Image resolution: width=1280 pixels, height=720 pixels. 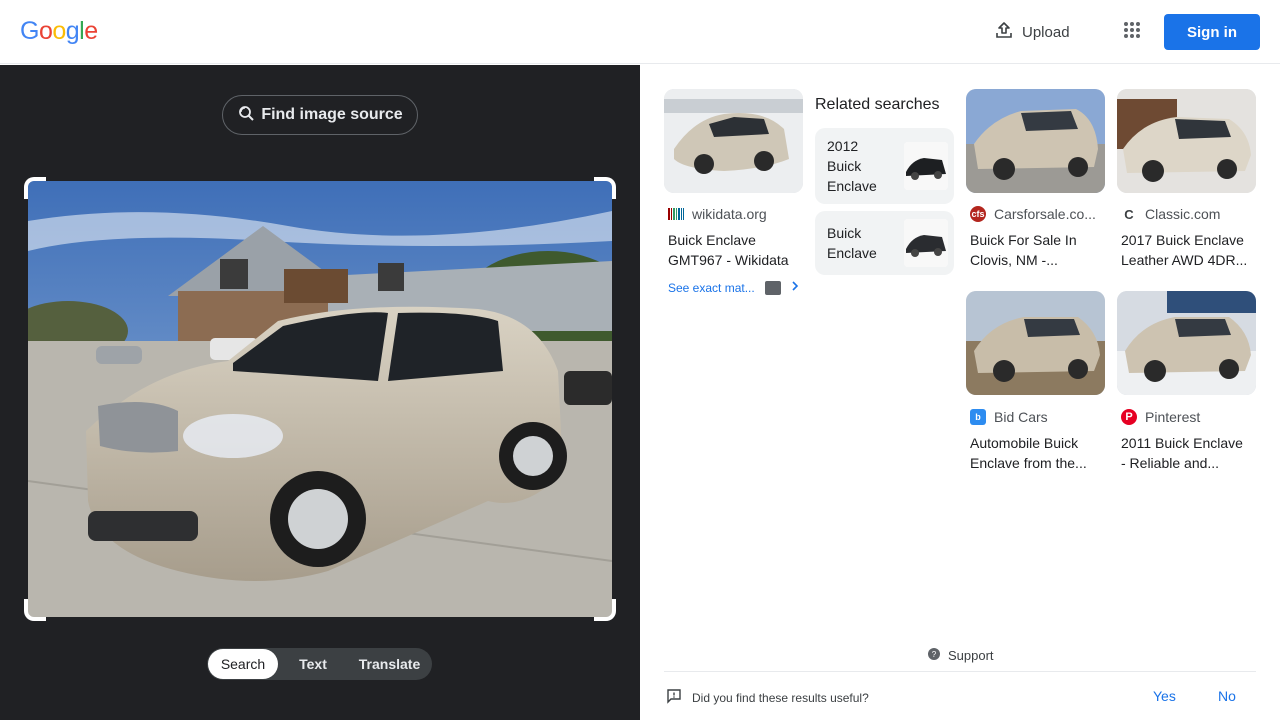 What do you see at coordinates (29, 31) in the screenshot?
I see `logo-letter: G` at bounding box center [29, 31].